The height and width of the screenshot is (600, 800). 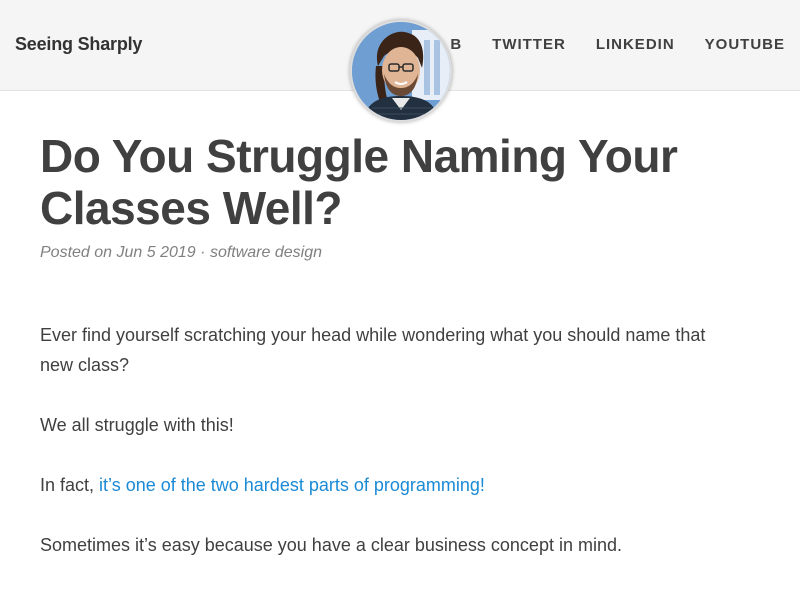 I want to click on post-meta: Posted on Jun 5 2019 · software design, so click(x=390, y=253).